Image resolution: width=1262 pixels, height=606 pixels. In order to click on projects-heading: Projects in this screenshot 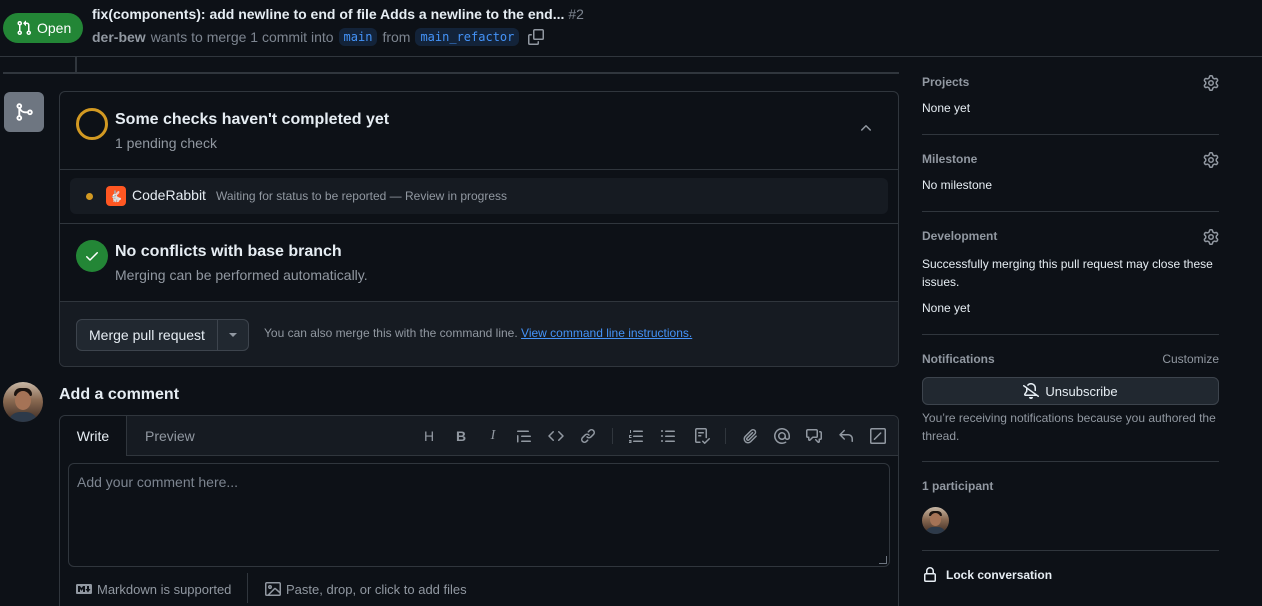, I will do `click(1070, 82)`.